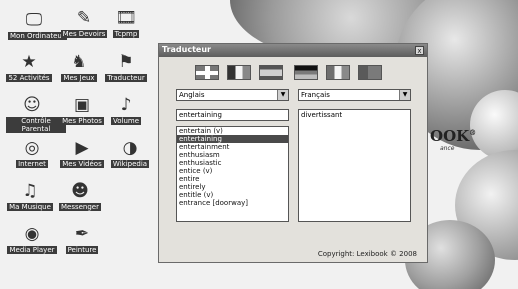 The image size is (518, 289). What do you see at coordinates (419, 50) in the screenshot?
I see `close-button: x` at bounding box center [419, 50].